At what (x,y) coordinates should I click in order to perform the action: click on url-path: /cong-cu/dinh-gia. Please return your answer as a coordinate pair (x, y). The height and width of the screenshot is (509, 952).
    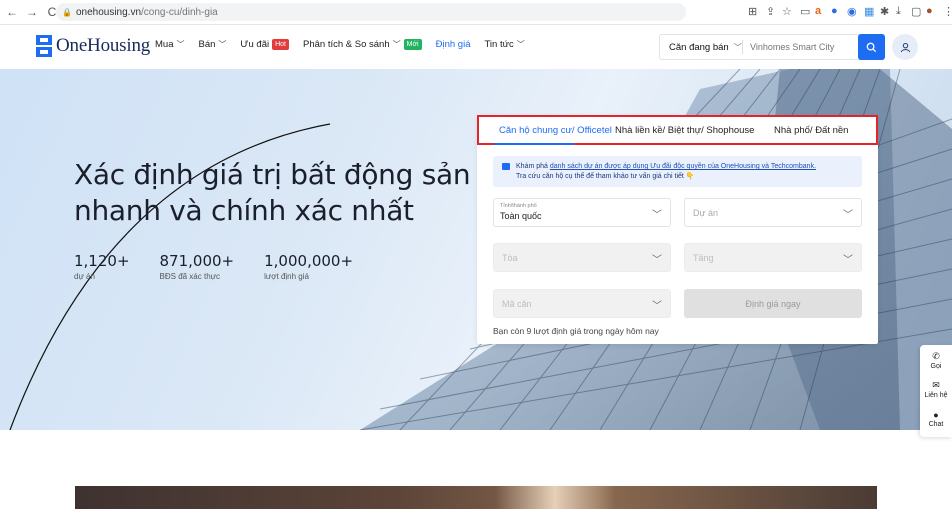
    Looking at the image, I should click on (179, 12).